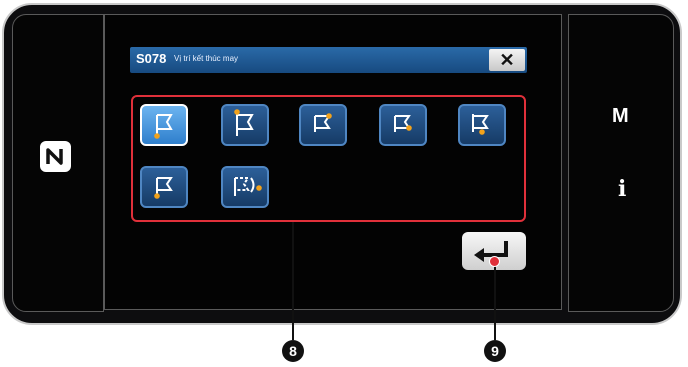  Describe the element at coordinates (495, 351) in the screenshot. I see `callout-9: 9` at that location.